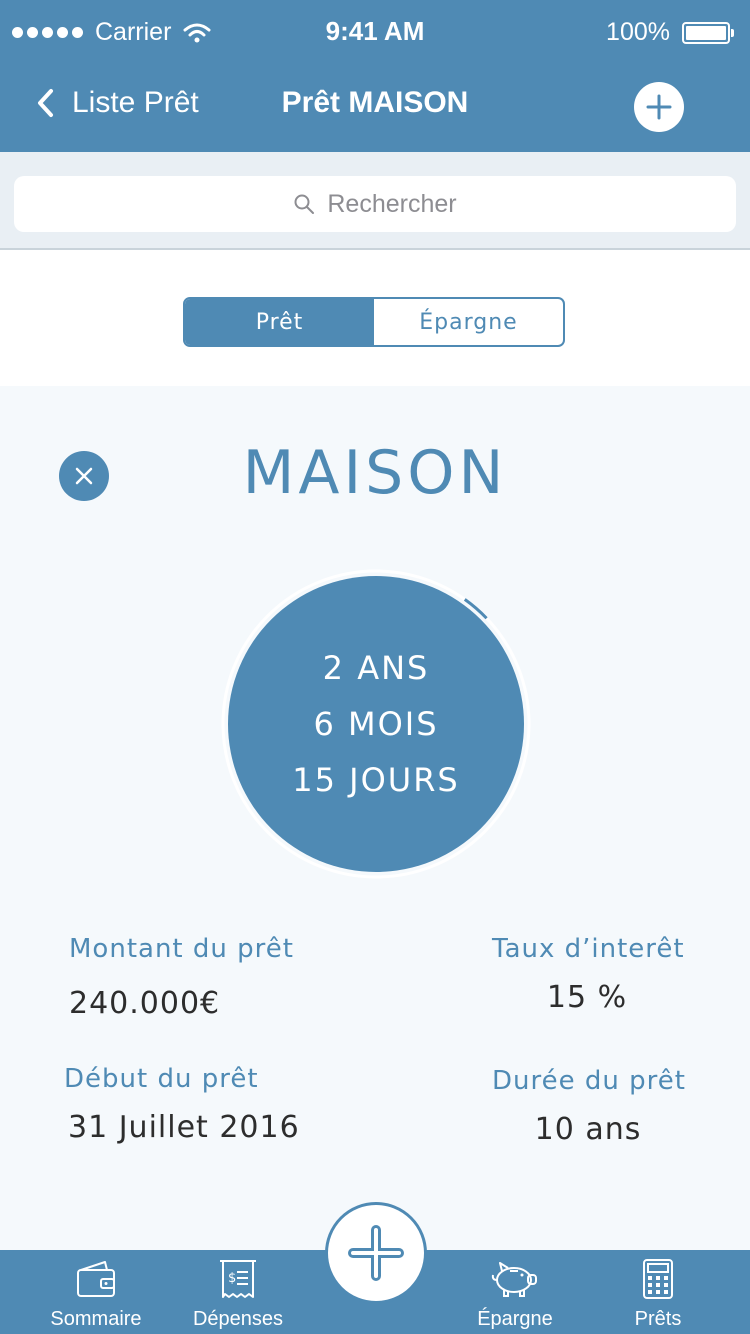 Image resolution: width=750 pixels, height=1334 pixels. What do you see at coordinates (376, 668) in the screenshot?
I see `remaining-years: 2 ANS` at bounding box center [376, 668].